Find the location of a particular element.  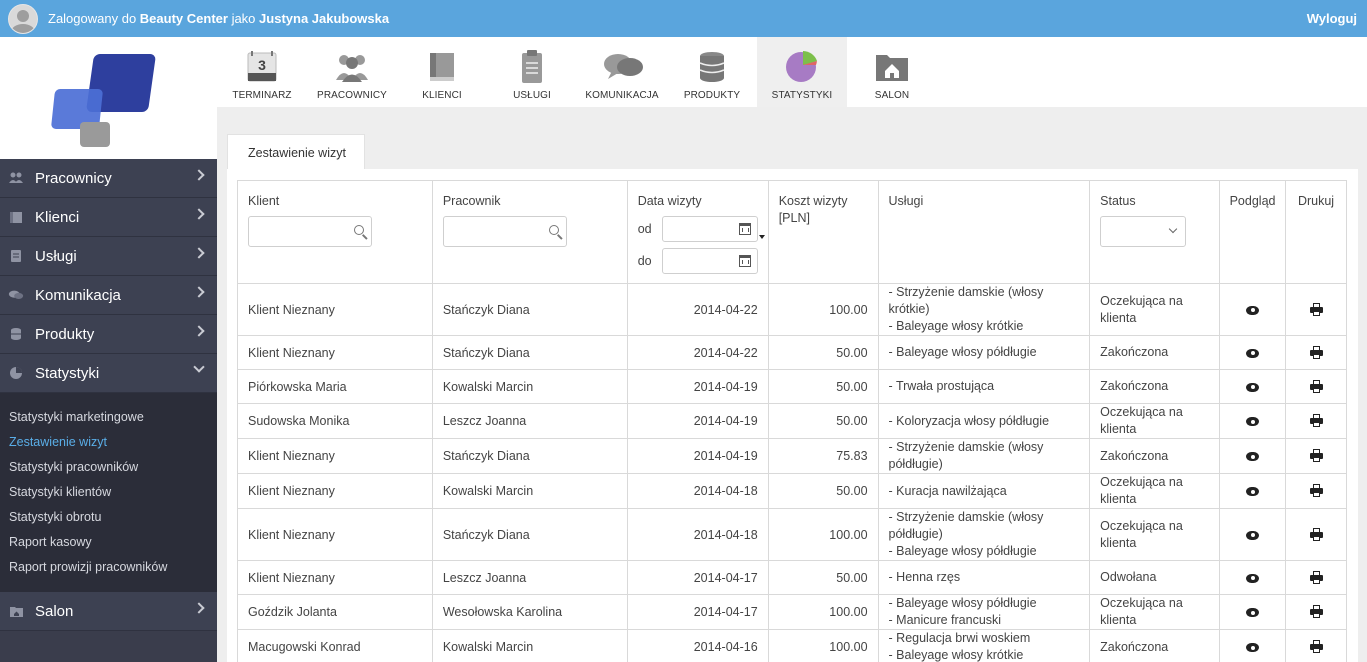

submenu-statystyki-marketingowe: Statystyki marketingowe is located at coordinates (108, 417).